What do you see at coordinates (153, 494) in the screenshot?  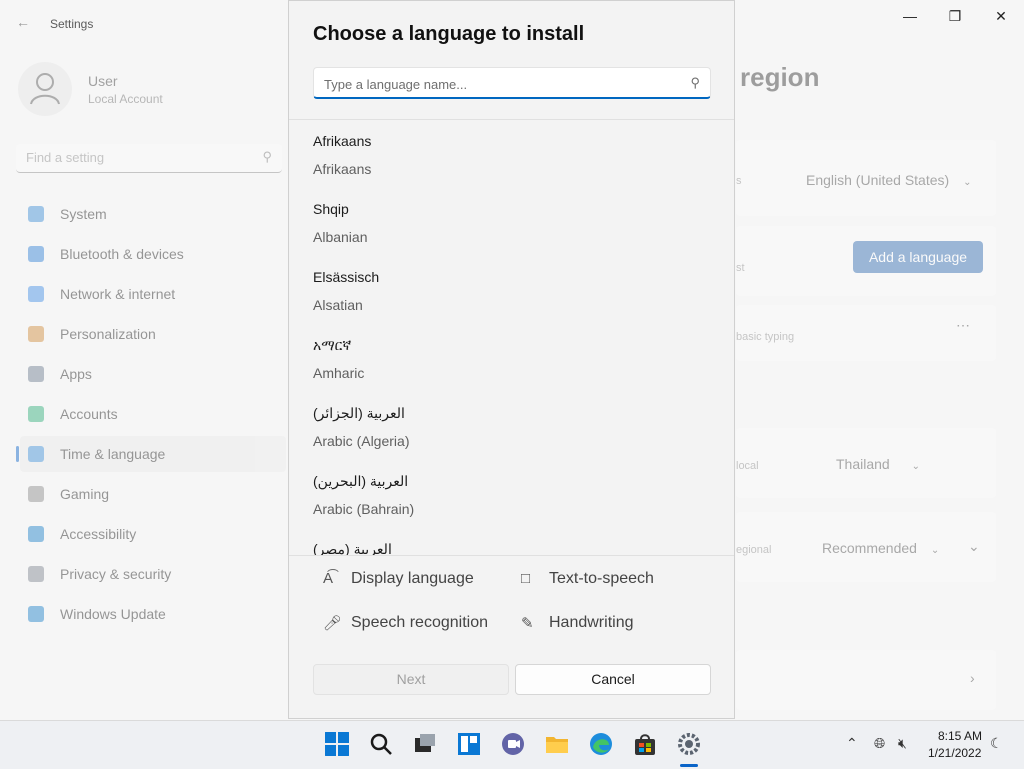 I see `sidebar-item-gaming: Gaming` at bounding box center [153, 494].